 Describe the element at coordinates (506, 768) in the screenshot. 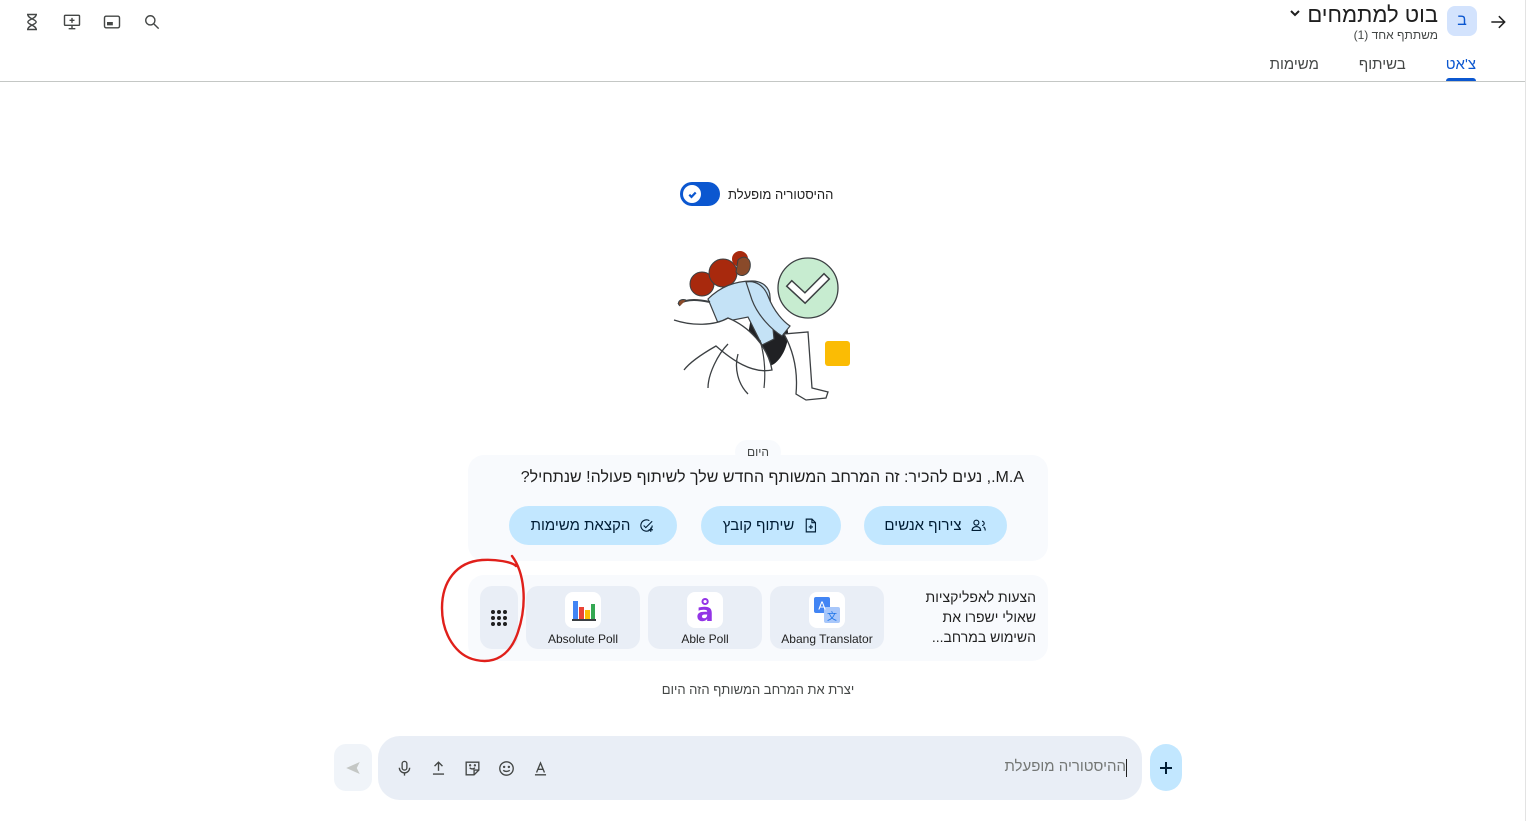

I see `emoji-icon` at that location.